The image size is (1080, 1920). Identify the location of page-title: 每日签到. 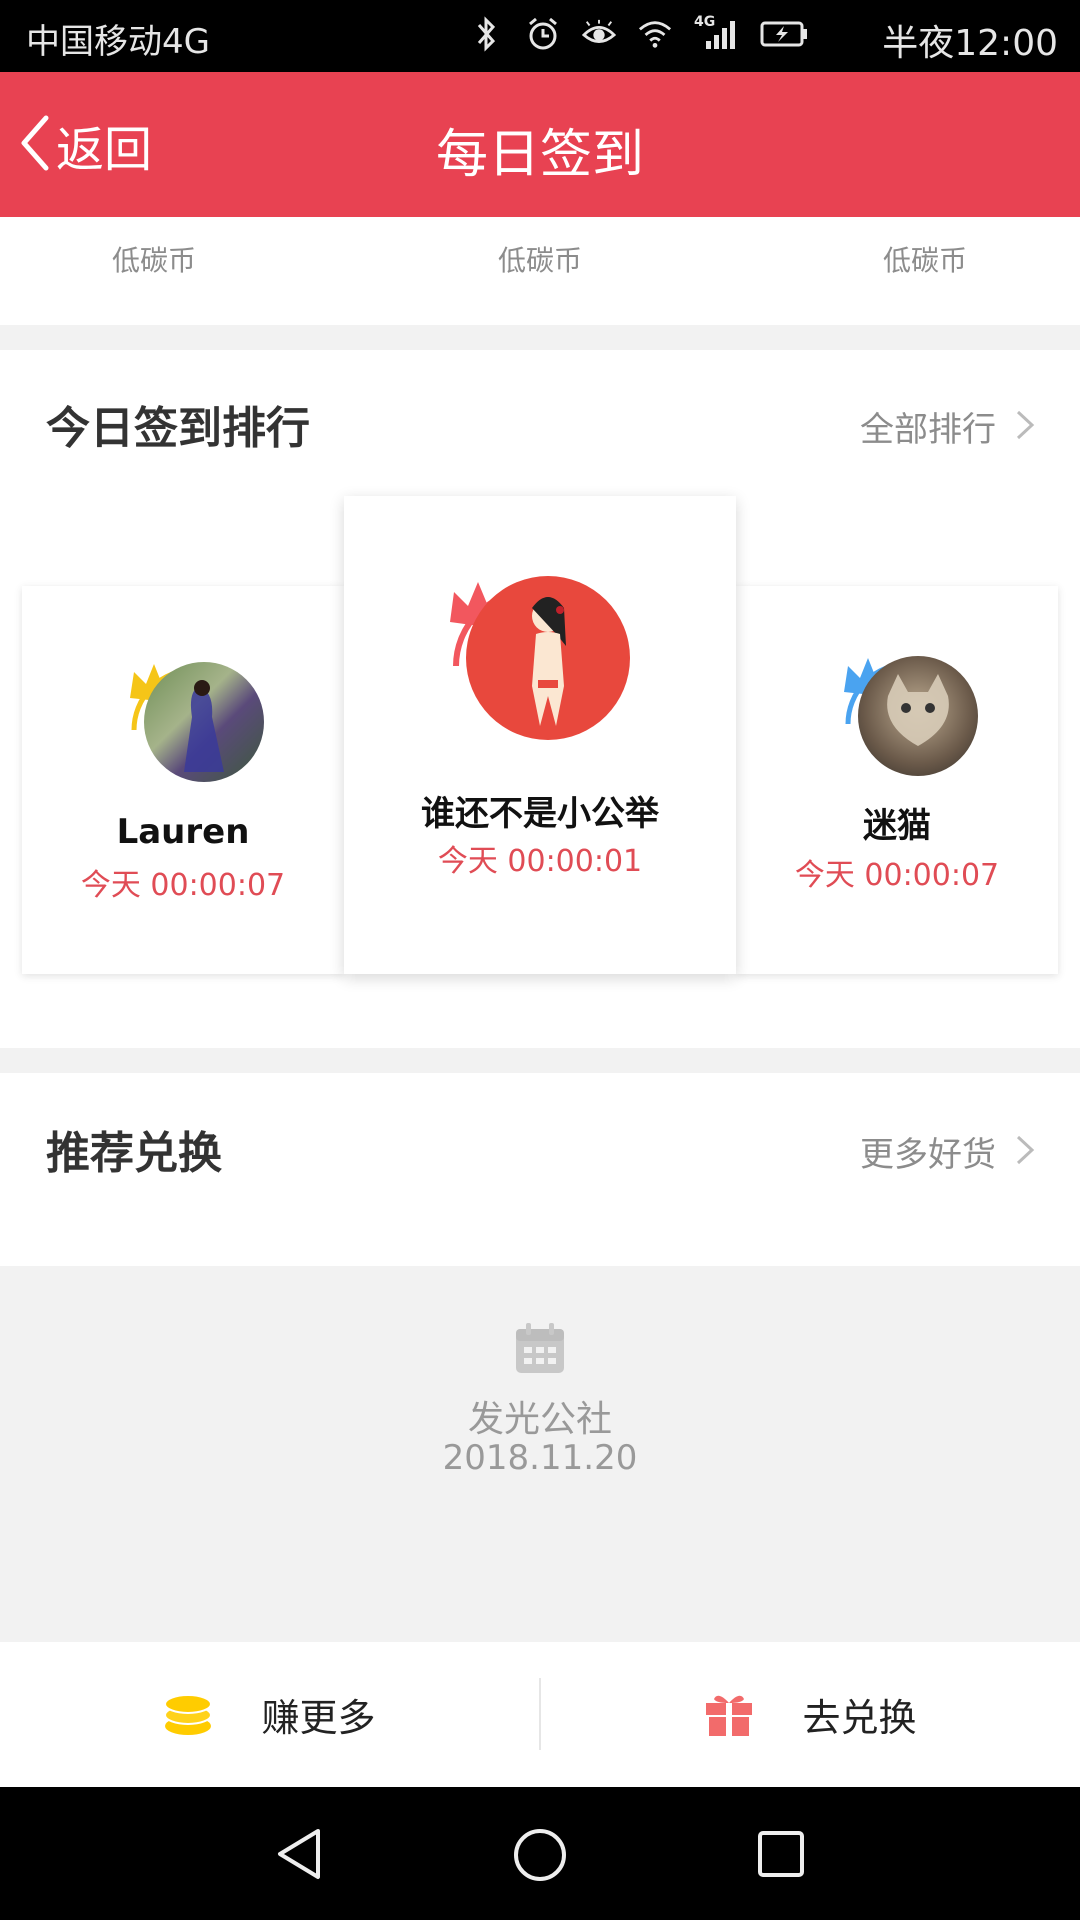
(539, 155).